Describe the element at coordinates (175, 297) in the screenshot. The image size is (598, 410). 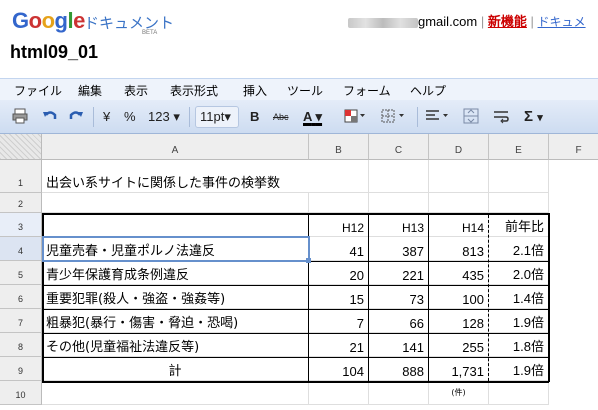
I see `row-label-cell: 重要犯罪(殺人・強盗・強姦等)` at that location.